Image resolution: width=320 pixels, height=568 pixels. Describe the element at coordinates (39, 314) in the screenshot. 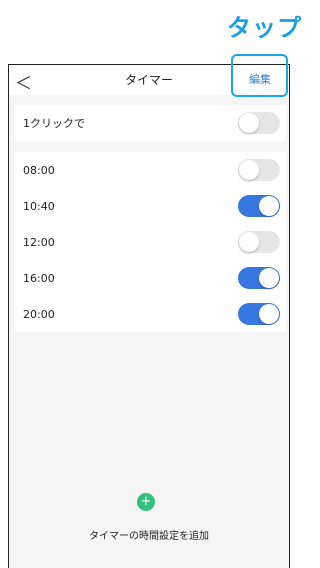

I see `timer-time: 20:00` at that location.